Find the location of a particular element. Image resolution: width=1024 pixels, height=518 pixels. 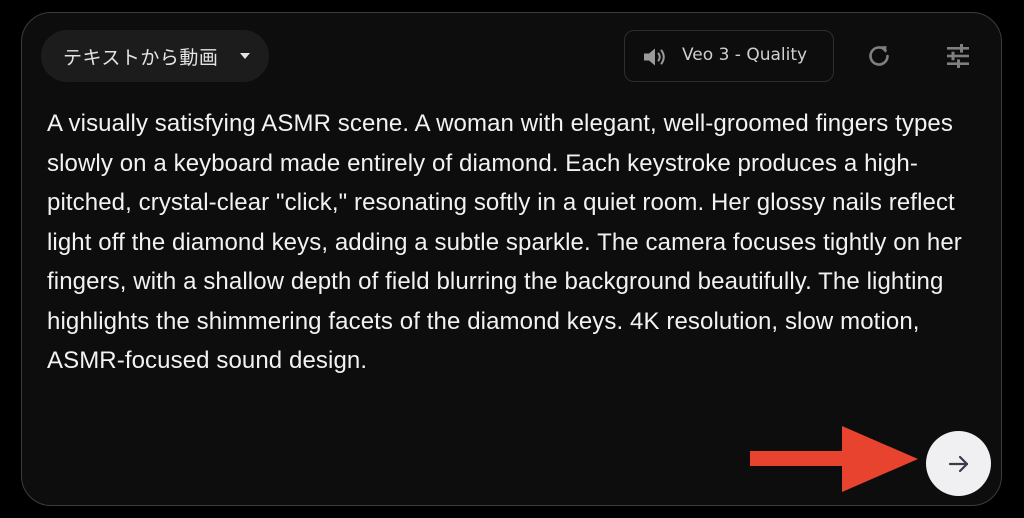

mode-dropdown-label: テキストから動画 is located at coordinates (141, 57).